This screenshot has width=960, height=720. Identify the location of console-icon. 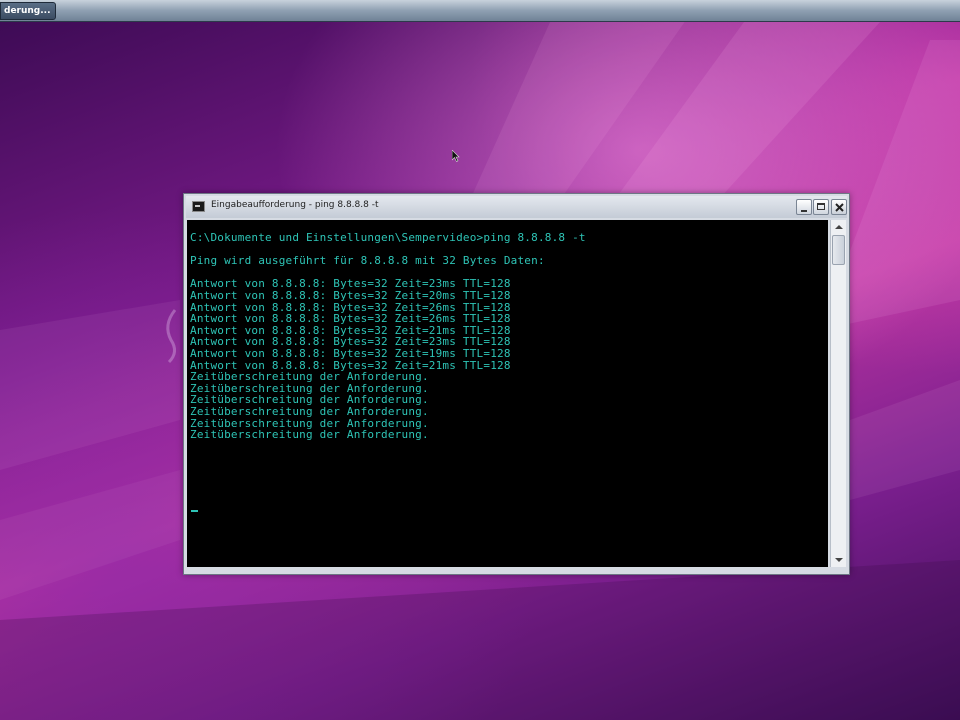
(198, 206).